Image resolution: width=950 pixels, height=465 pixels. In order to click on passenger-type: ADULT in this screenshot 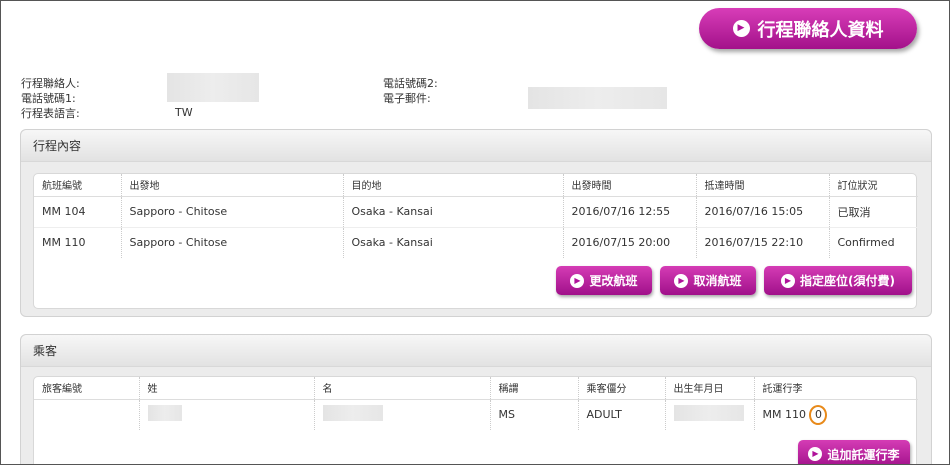, I will do `click(622, 414)`.